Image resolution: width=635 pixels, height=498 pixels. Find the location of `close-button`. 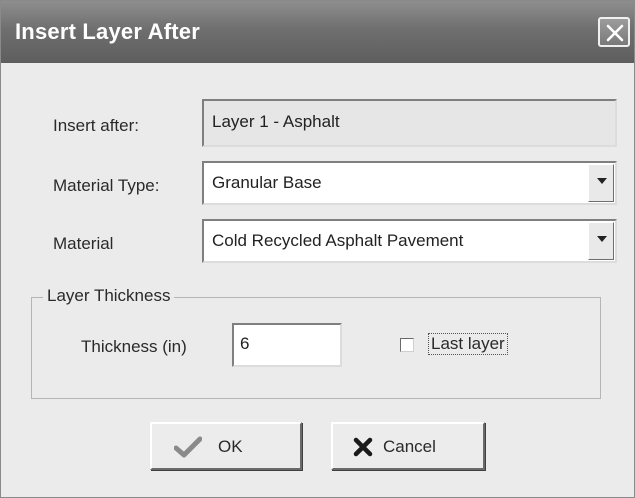

close-button is located at coordinates (614, 32).